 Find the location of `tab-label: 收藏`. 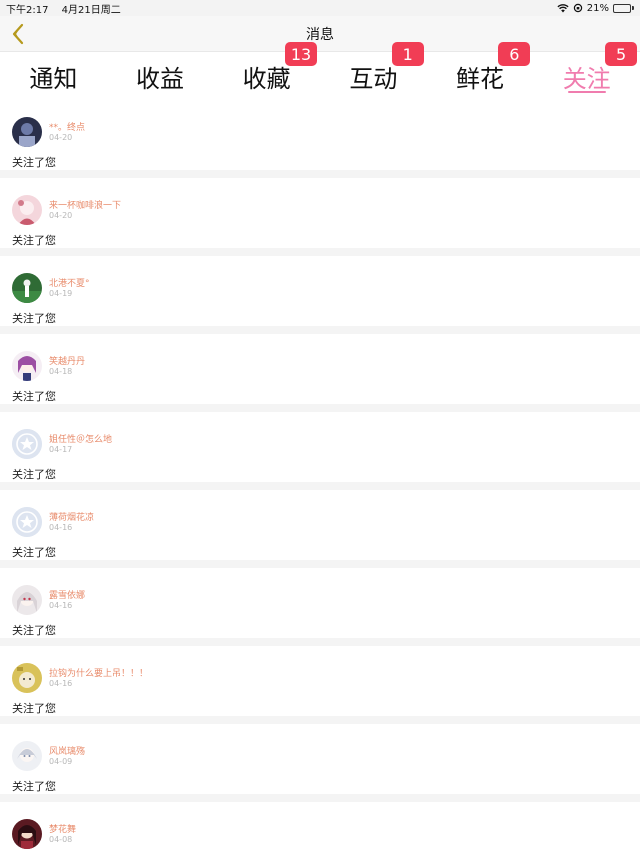

tab-label: 收藏 is located at coordinates (266, 78).